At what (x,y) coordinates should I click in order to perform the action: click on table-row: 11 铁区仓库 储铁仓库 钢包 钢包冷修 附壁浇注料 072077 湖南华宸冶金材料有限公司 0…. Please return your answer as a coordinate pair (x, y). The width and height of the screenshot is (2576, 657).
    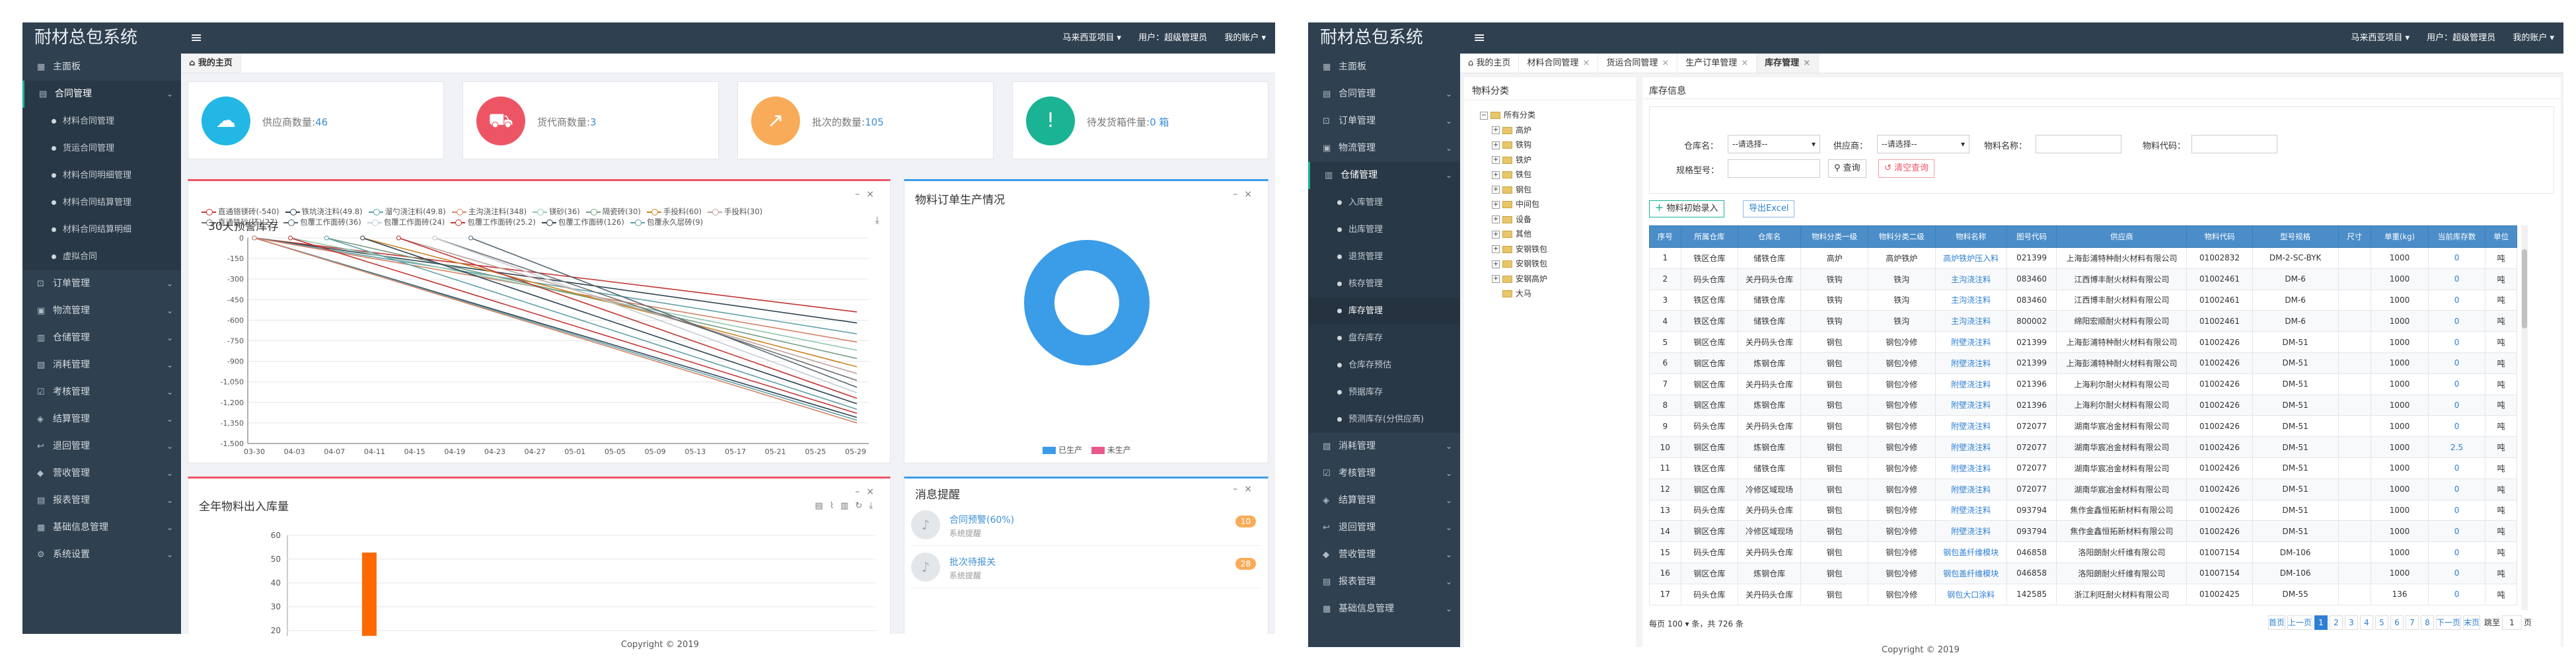
    Looking at the image, I should click on (2083, 468).